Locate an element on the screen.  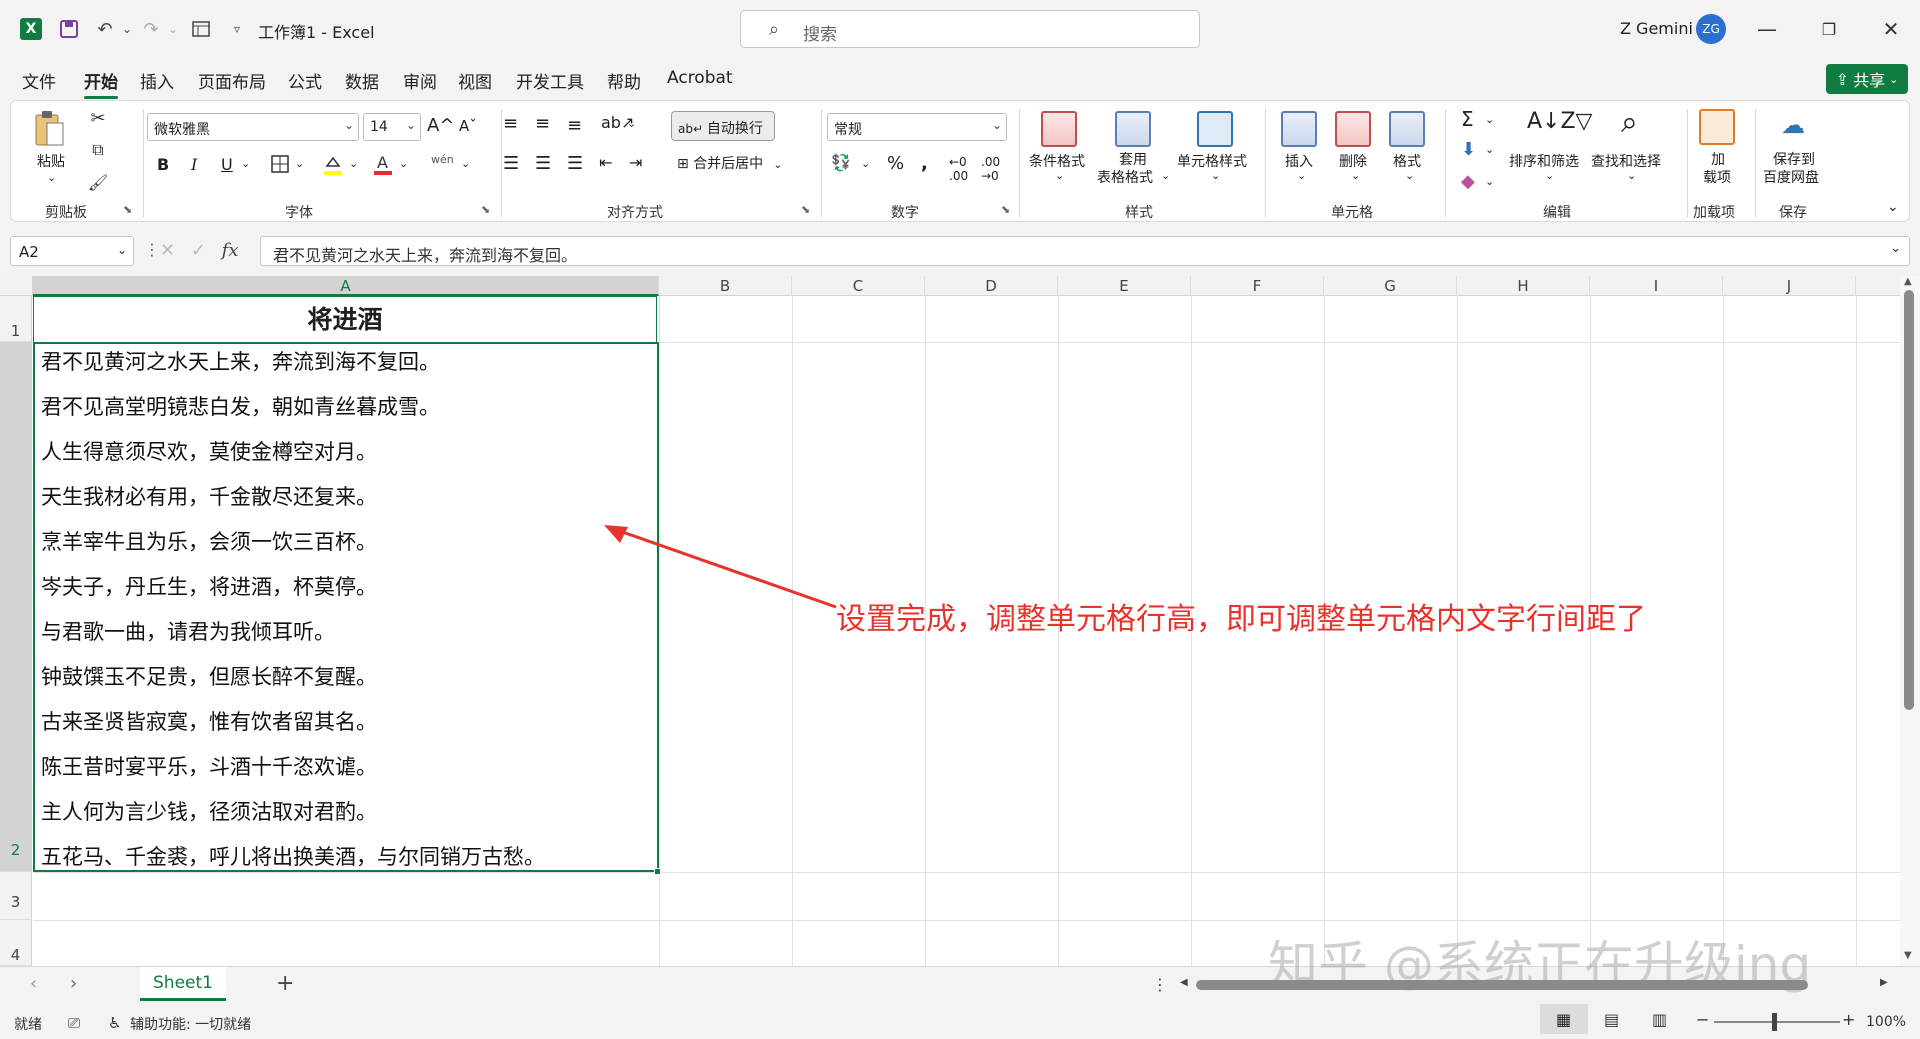
column-header-d: D is located at coordinates (991, 286).